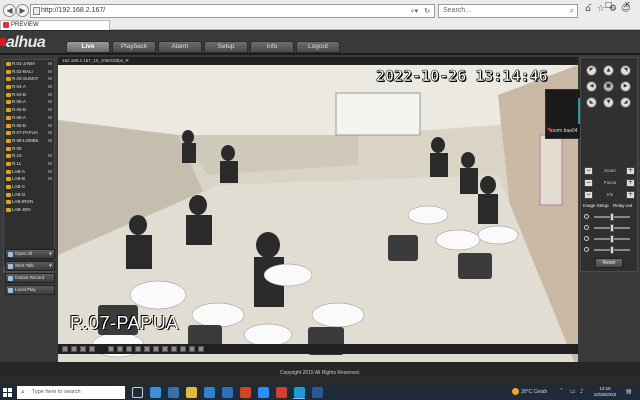 Image resolution: width=640 pixels, height=400 pixels. What do you see at coordinates (192, 349) in the screenshot?
I see `flip-icon` at bounding box center [192, 349].